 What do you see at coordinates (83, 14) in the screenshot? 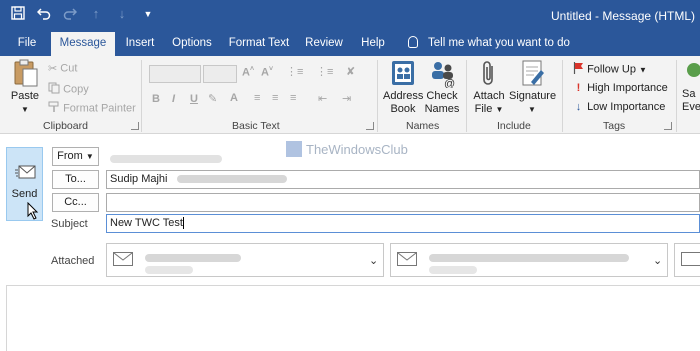
I see `quick-access-toolbar: ↑ ↓ ▼` at bounding box center [83, 14].